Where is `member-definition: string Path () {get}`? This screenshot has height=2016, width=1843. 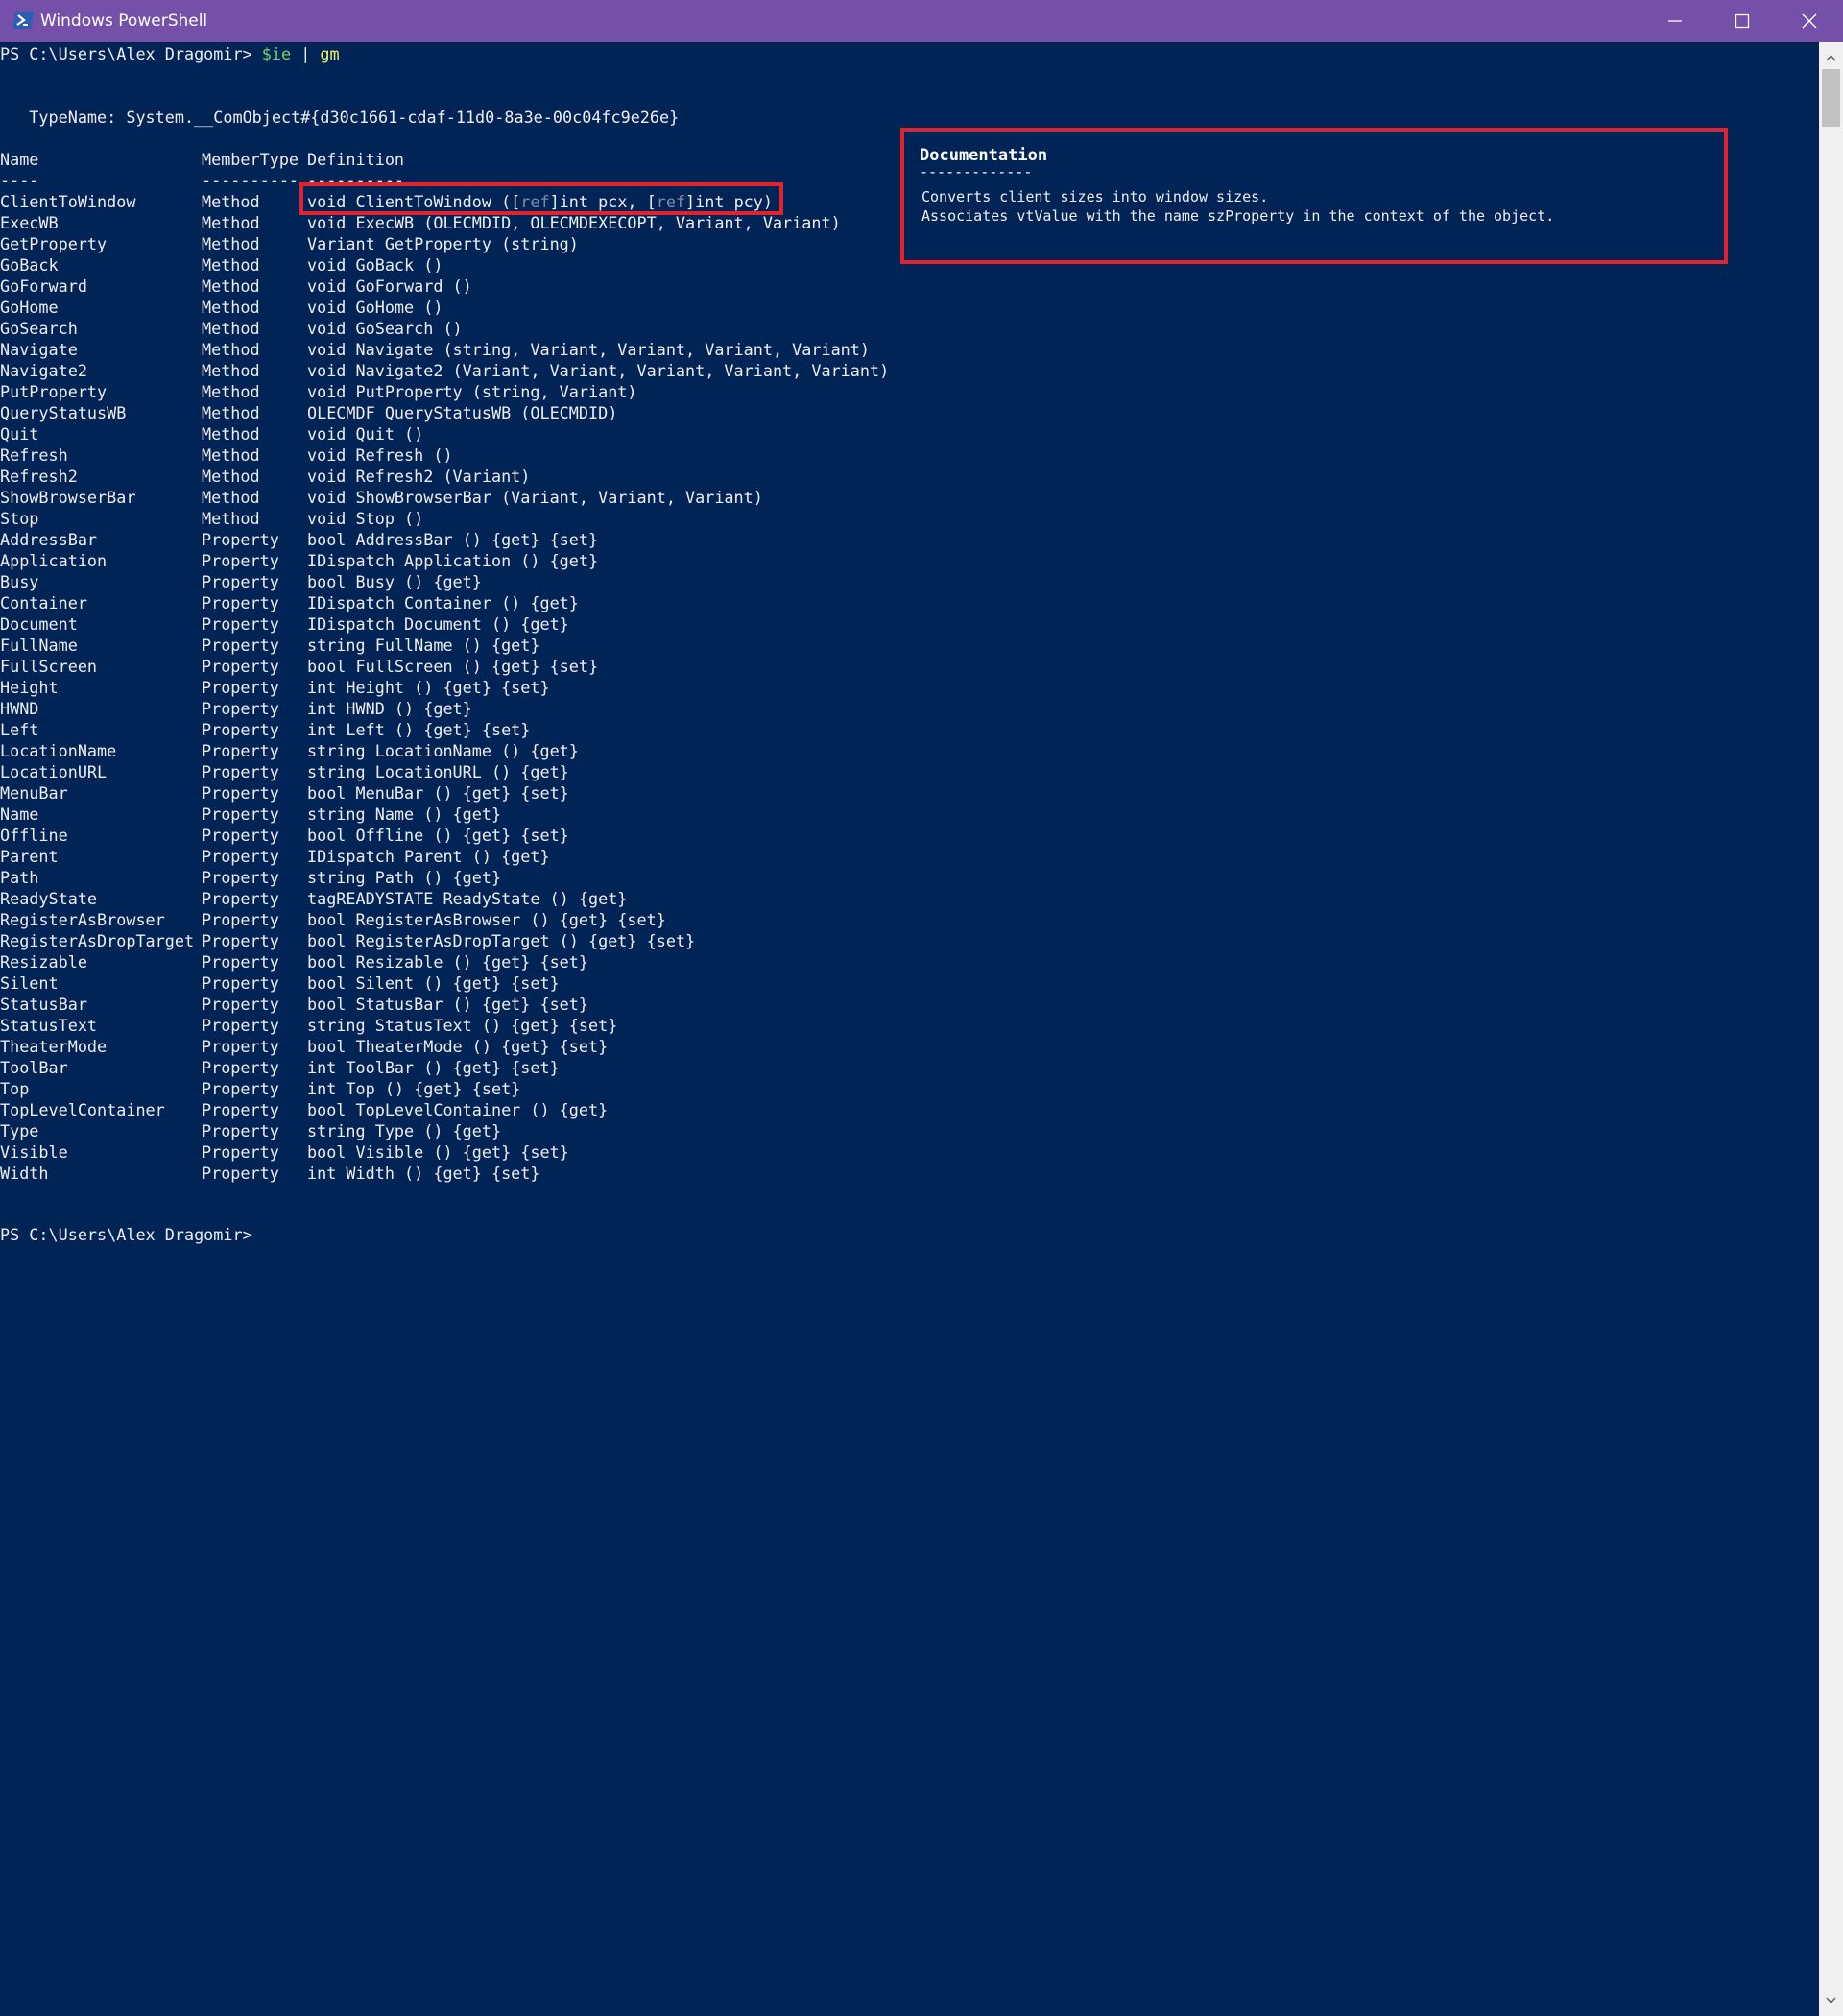
member-definition: string Path () {get} is located at coordinates (404, 878).